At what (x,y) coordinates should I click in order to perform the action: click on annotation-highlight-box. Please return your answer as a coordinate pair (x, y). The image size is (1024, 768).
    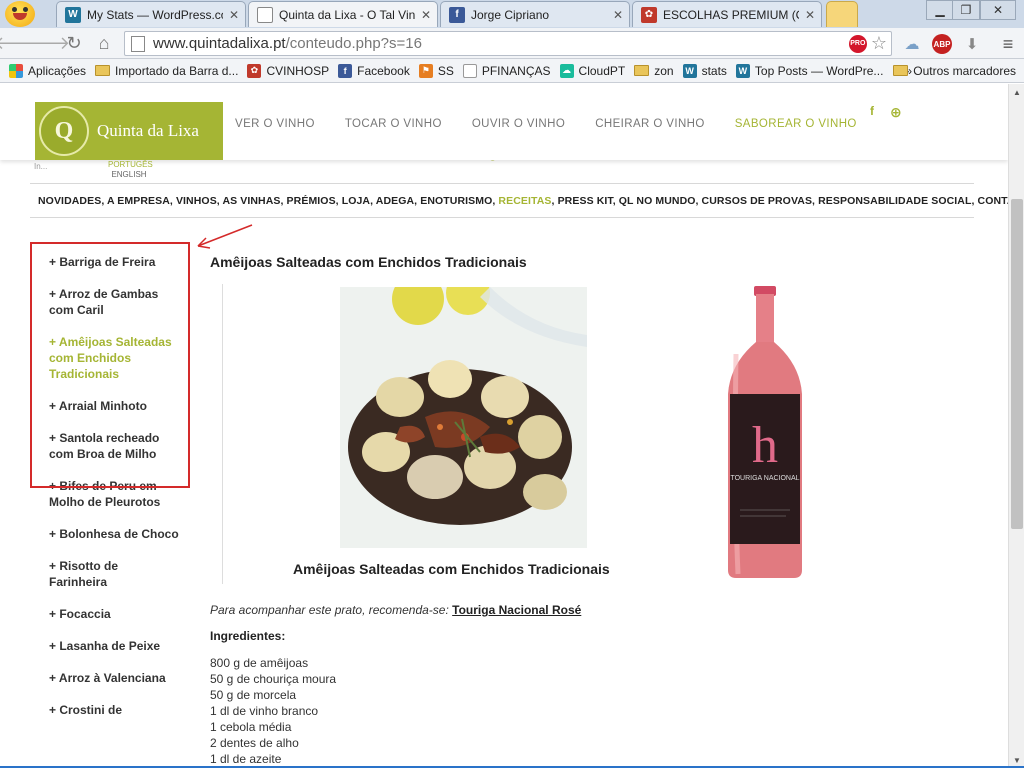
    Looking at the image, I should click on (110, 365).